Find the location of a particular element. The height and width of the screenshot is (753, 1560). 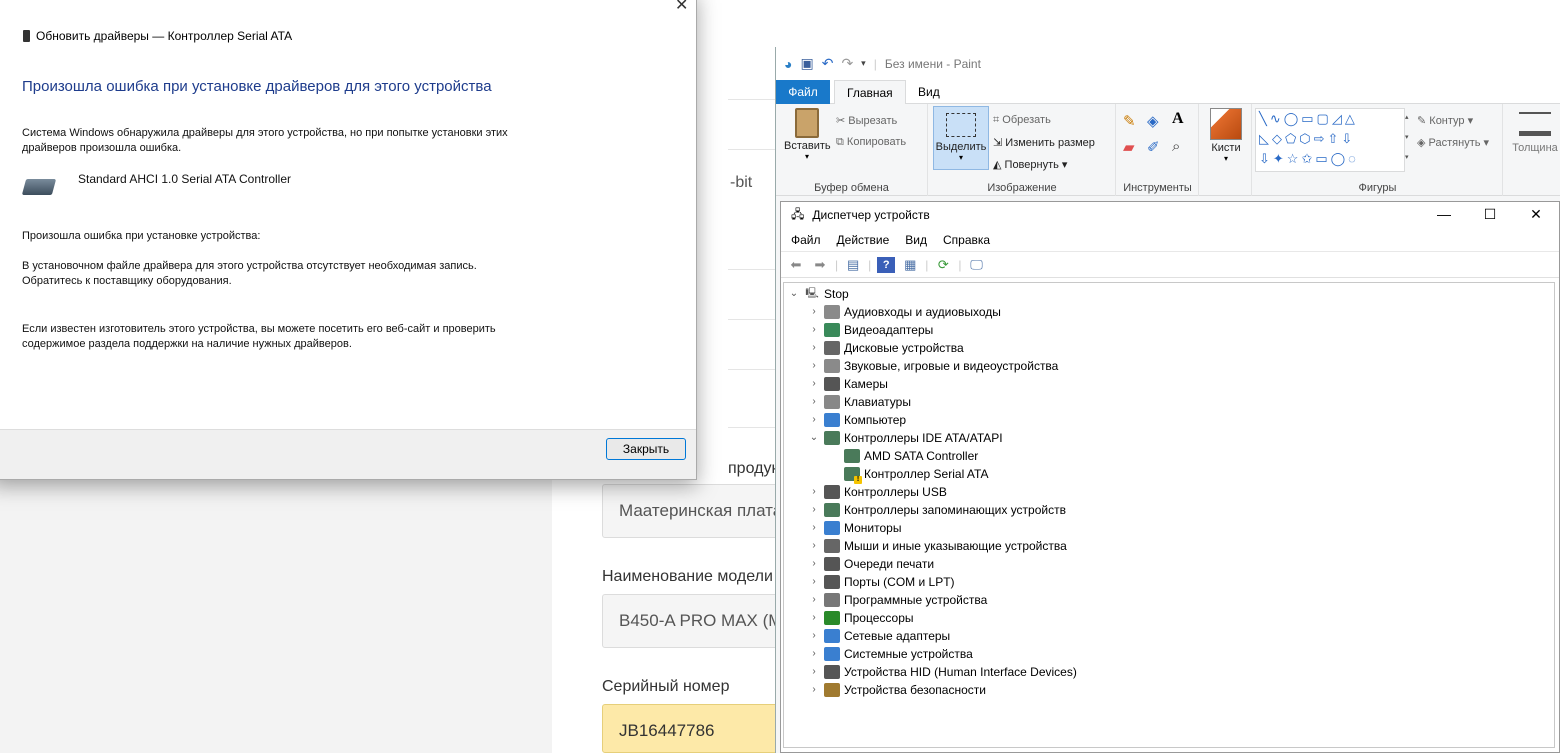

close-window-icon: ✕ is located at coordinates (1536, 215).